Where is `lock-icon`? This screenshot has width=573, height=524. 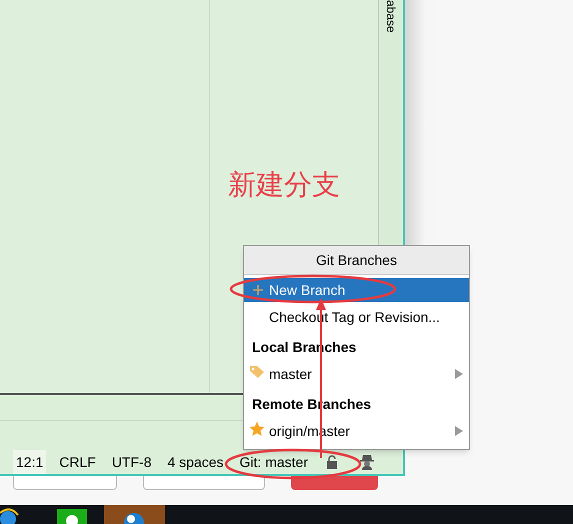
lock-icon is located at coordinates (332, 462).